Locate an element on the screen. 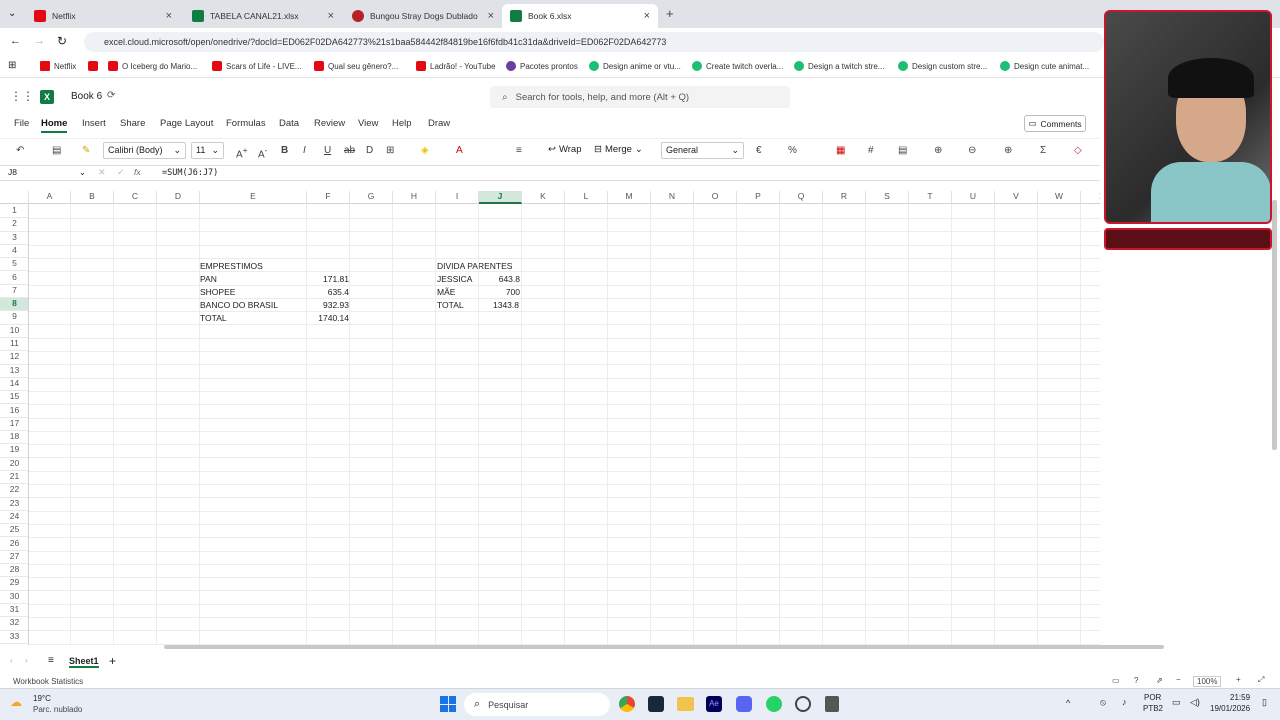 This screenshot has width=1280, height=720. column-header-j: J is located at coordinates (500, 197).